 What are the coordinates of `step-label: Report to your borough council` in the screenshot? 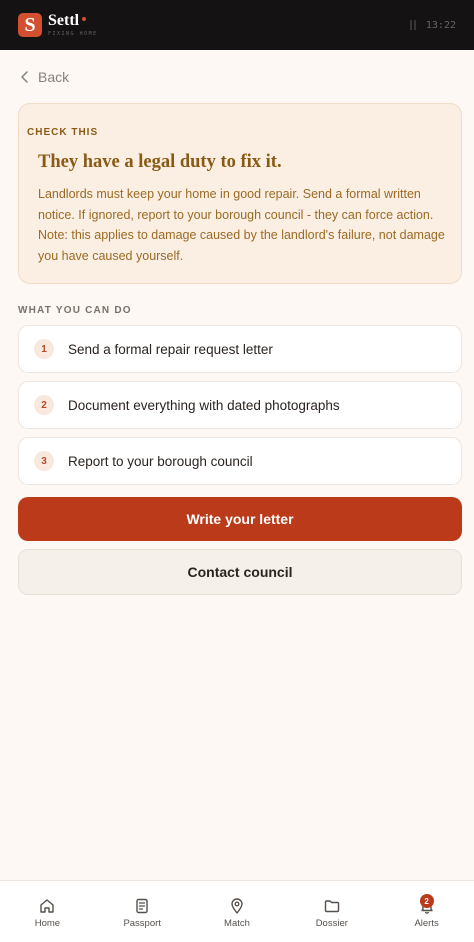 It's located at (160, 461).